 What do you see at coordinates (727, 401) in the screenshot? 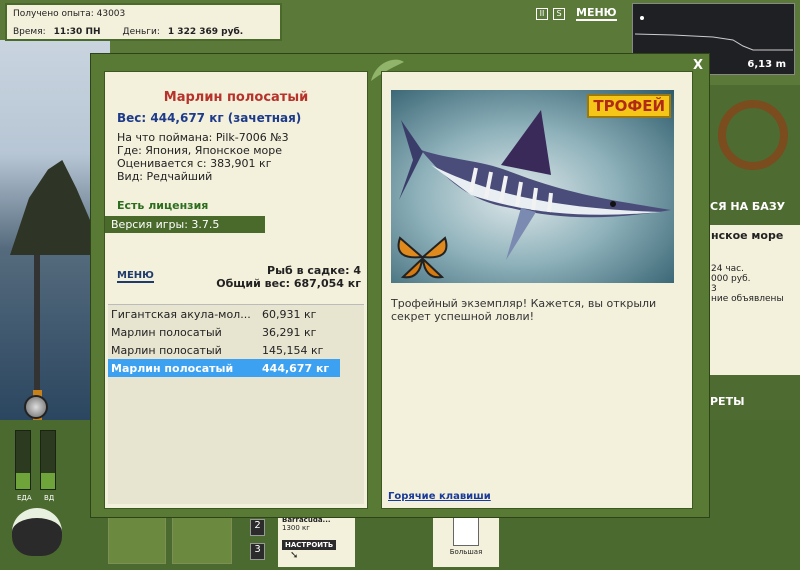
I see `secrets-button: РЕТЫ` at bounding box center [727, 401].